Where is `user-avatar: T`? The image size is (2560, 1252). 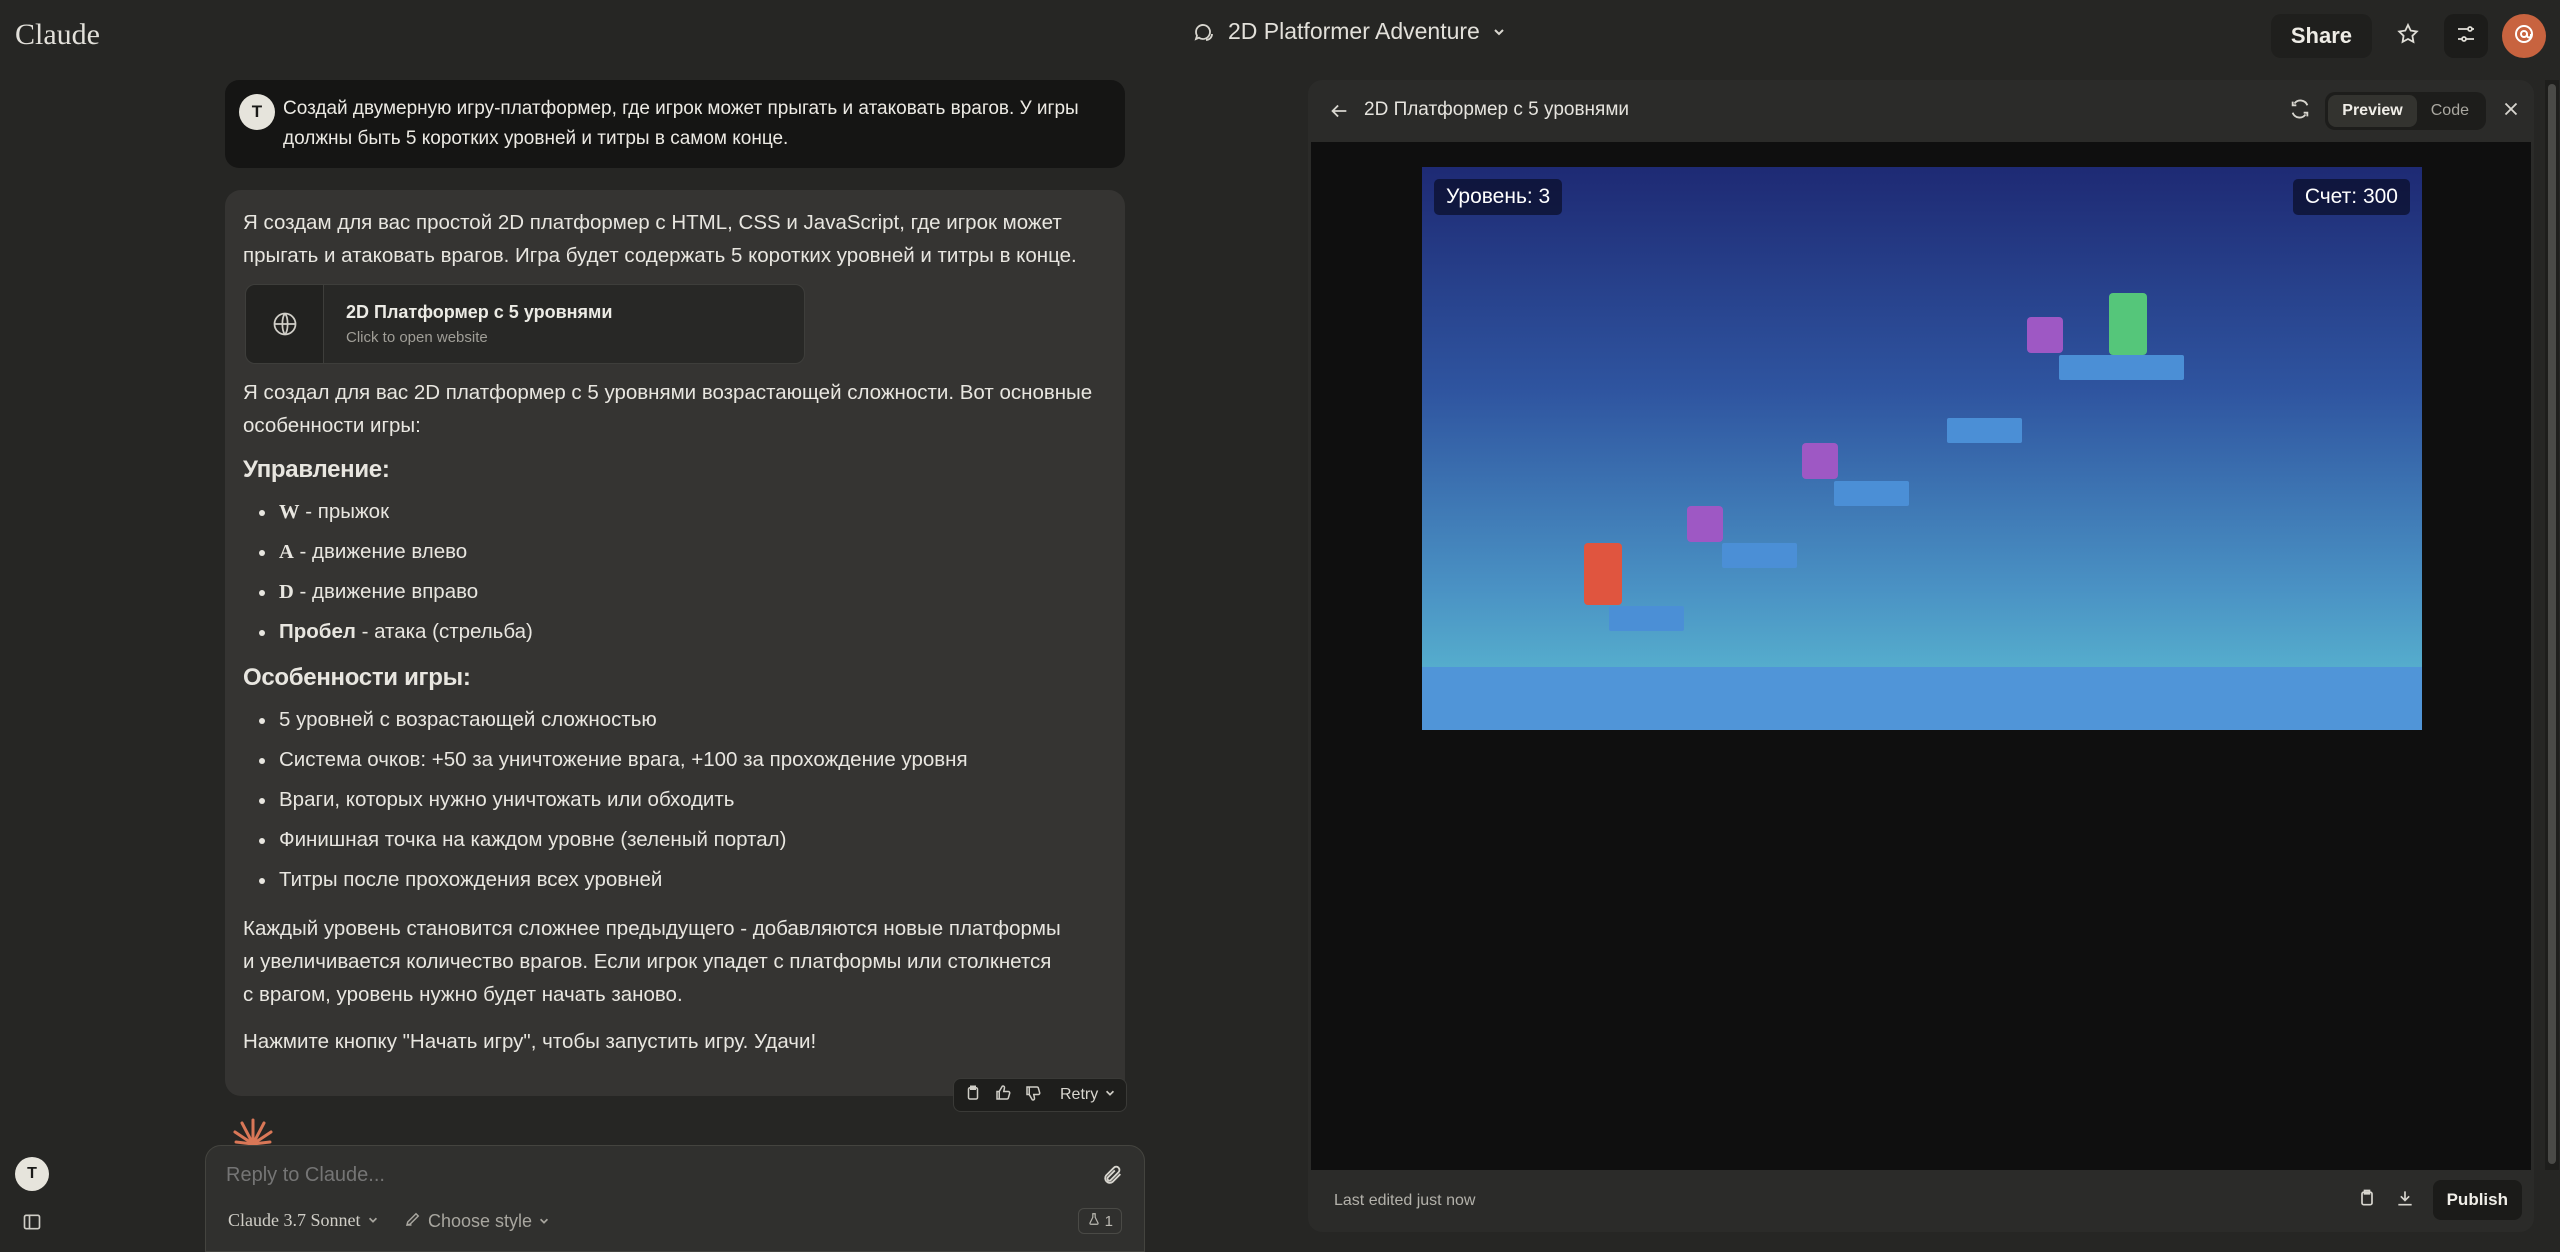 user-avatar: T is located at coordinates (257, 112).